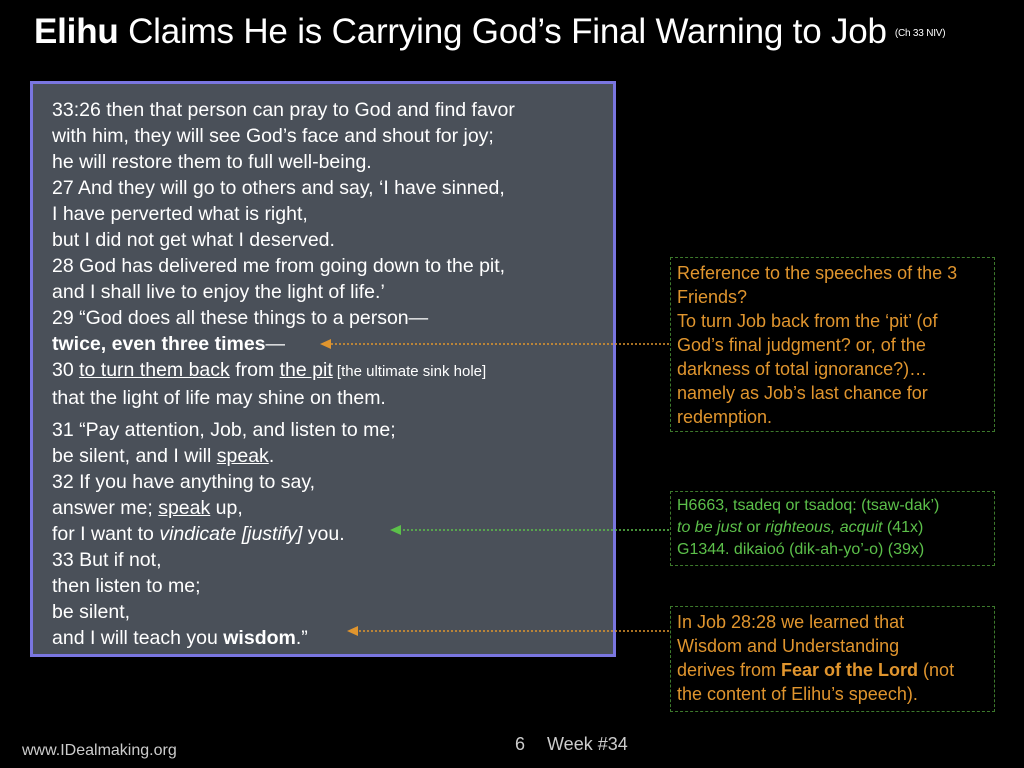  I want to click on week-label: Week #34, so click(587, 744).